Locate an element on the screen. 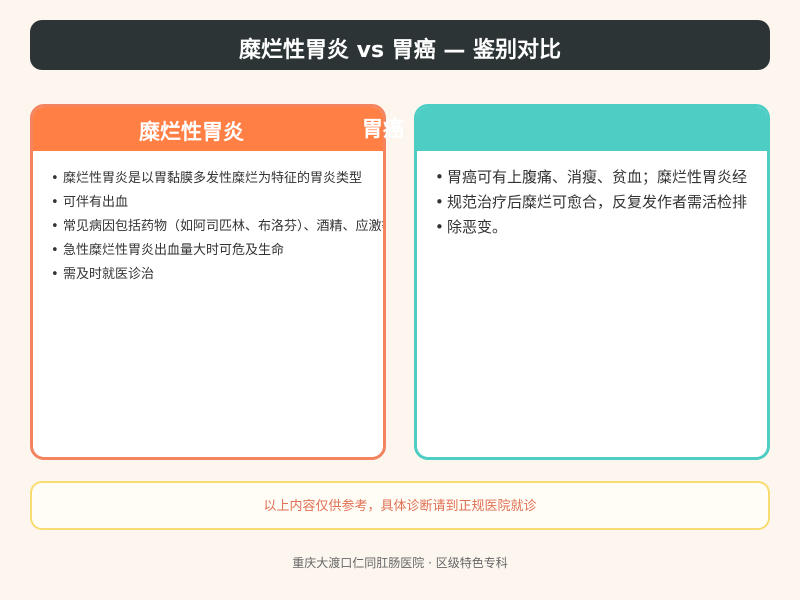 Image resolution: width=800 pixels, height=600 pixels. list-item: • 可伴有出血 is located at coordinates (217, 203).